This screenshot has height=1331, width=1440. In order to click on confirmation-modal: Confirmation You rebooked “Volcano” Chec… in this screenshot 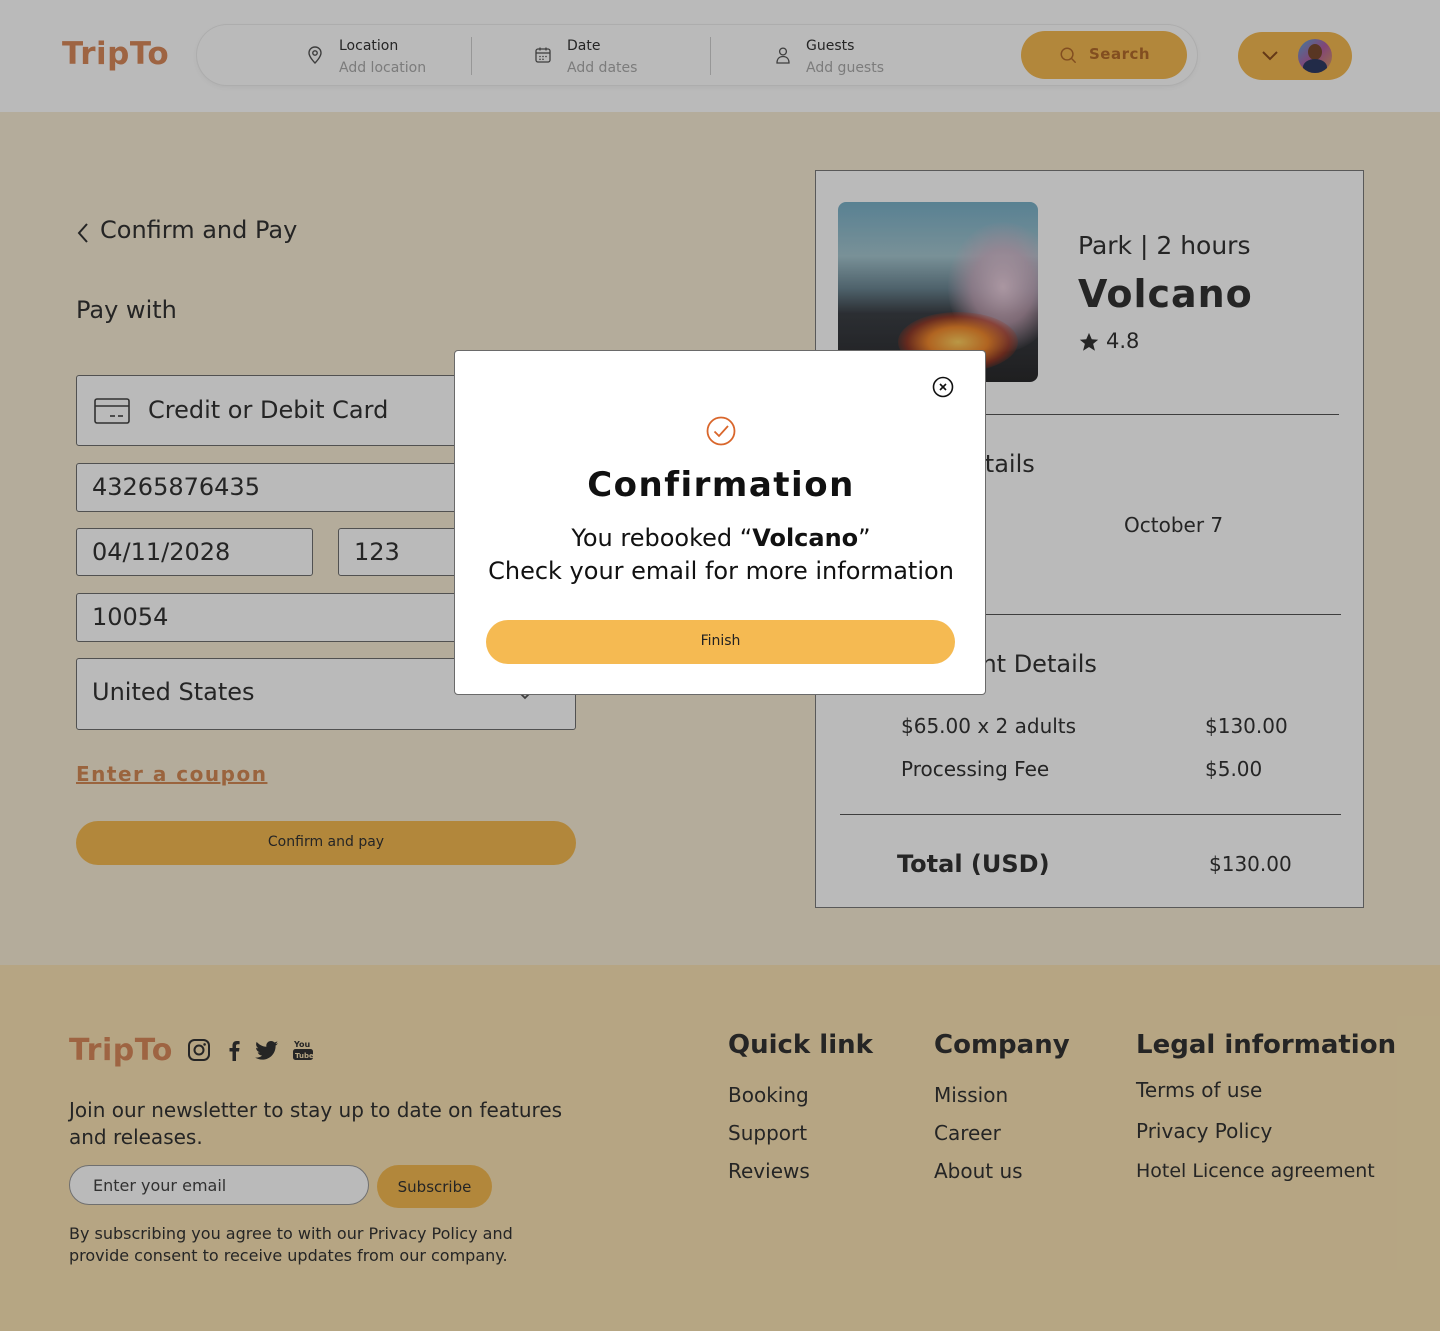, I will do `click(720, 522)`.